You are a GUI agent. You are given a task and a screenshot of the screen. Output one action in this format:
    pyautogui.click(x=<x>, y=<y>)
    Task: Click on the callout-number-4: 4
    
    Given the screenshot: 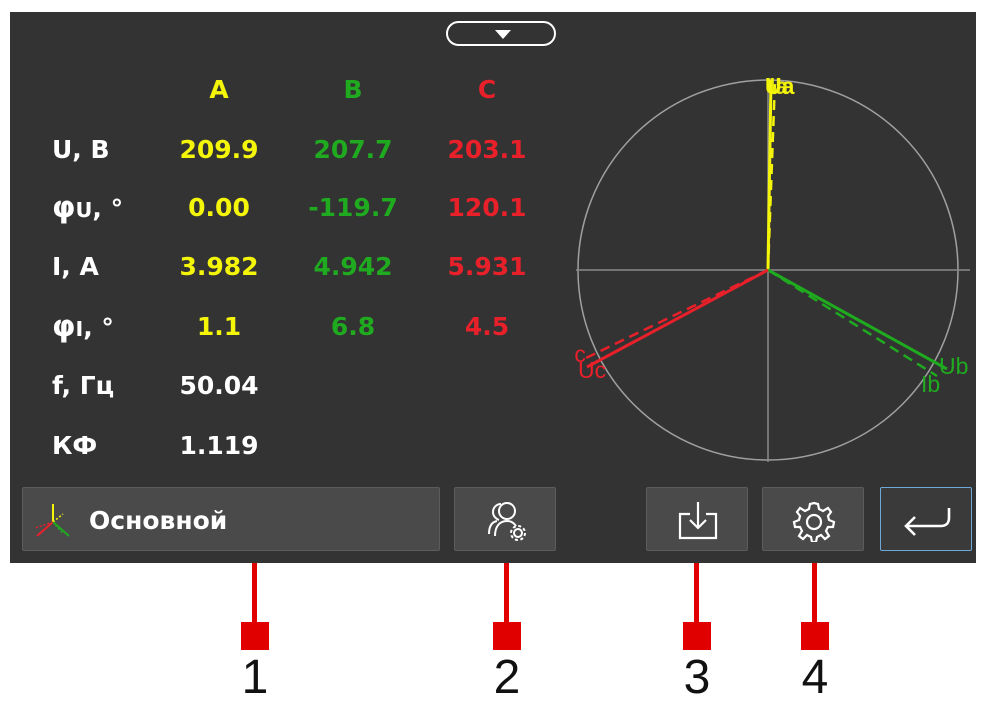 What is the action you would take?
    pyautogui.click(x=815, y=677)
    